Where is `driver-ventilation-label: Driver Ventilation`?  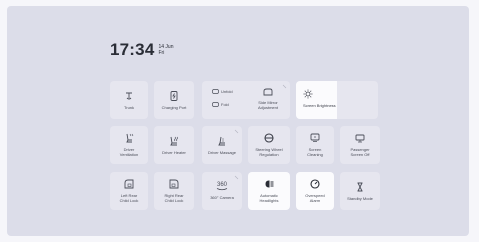
driver-ventilation-label: Driver Ventilation is located at coordinates (129, 152).